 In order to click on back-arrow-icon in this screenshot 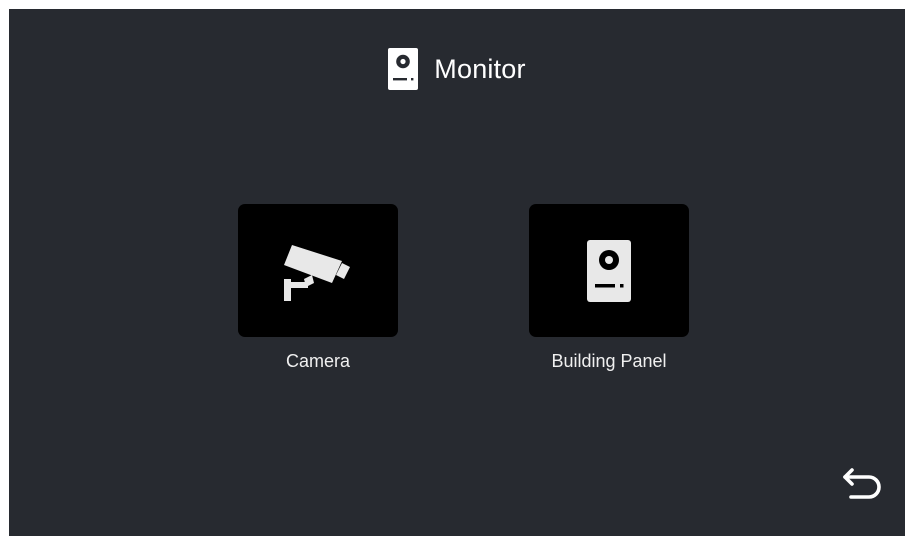, I will do `click(862, 483)`.